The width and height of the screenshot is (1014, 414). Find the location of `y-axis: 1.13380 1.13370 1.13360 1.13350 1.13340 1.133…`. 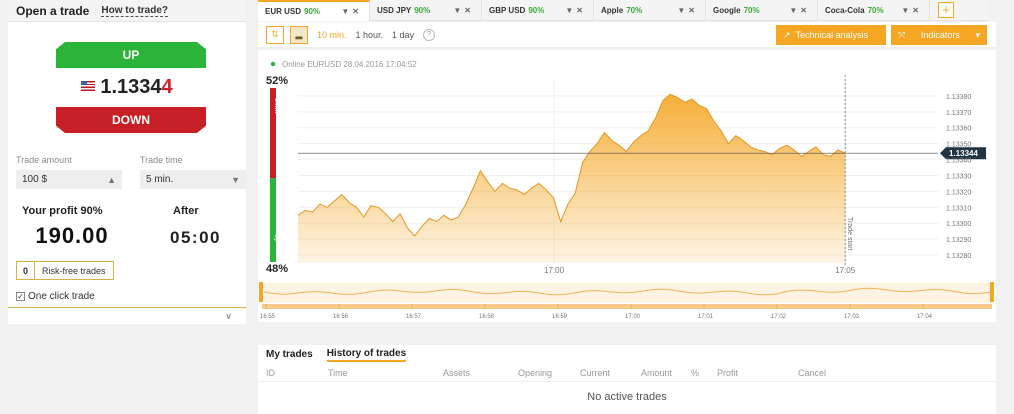

y-axis: 1.13380 1.13370 1.13360 1.13350 1.13340 1.133… is located at coordinates (958, 177).